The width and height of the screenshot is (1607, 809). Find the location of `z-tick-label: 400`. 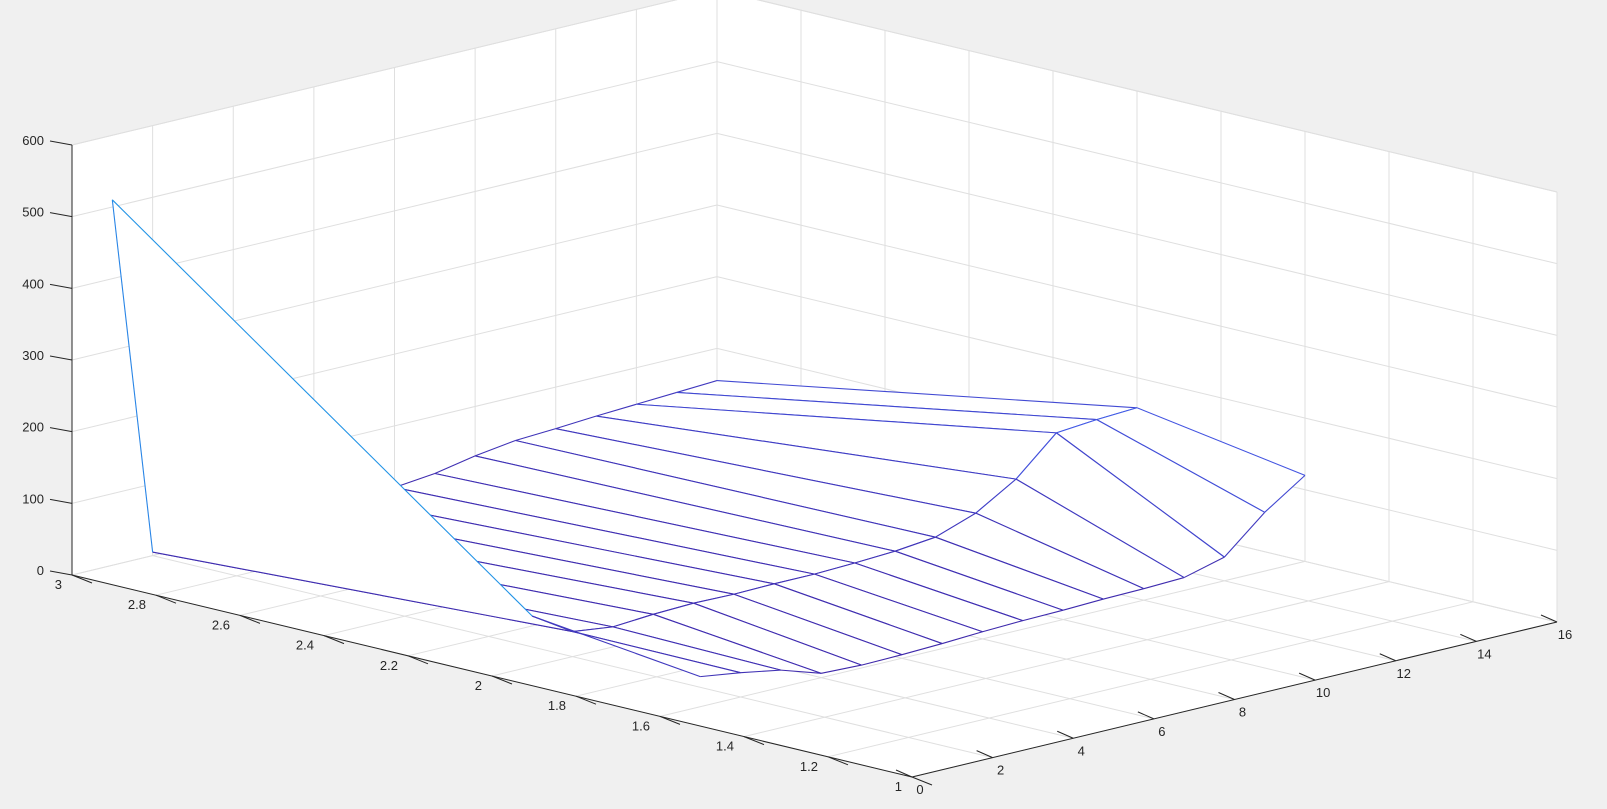

z-tick-label: 400 is located at coordinates (33, 283).